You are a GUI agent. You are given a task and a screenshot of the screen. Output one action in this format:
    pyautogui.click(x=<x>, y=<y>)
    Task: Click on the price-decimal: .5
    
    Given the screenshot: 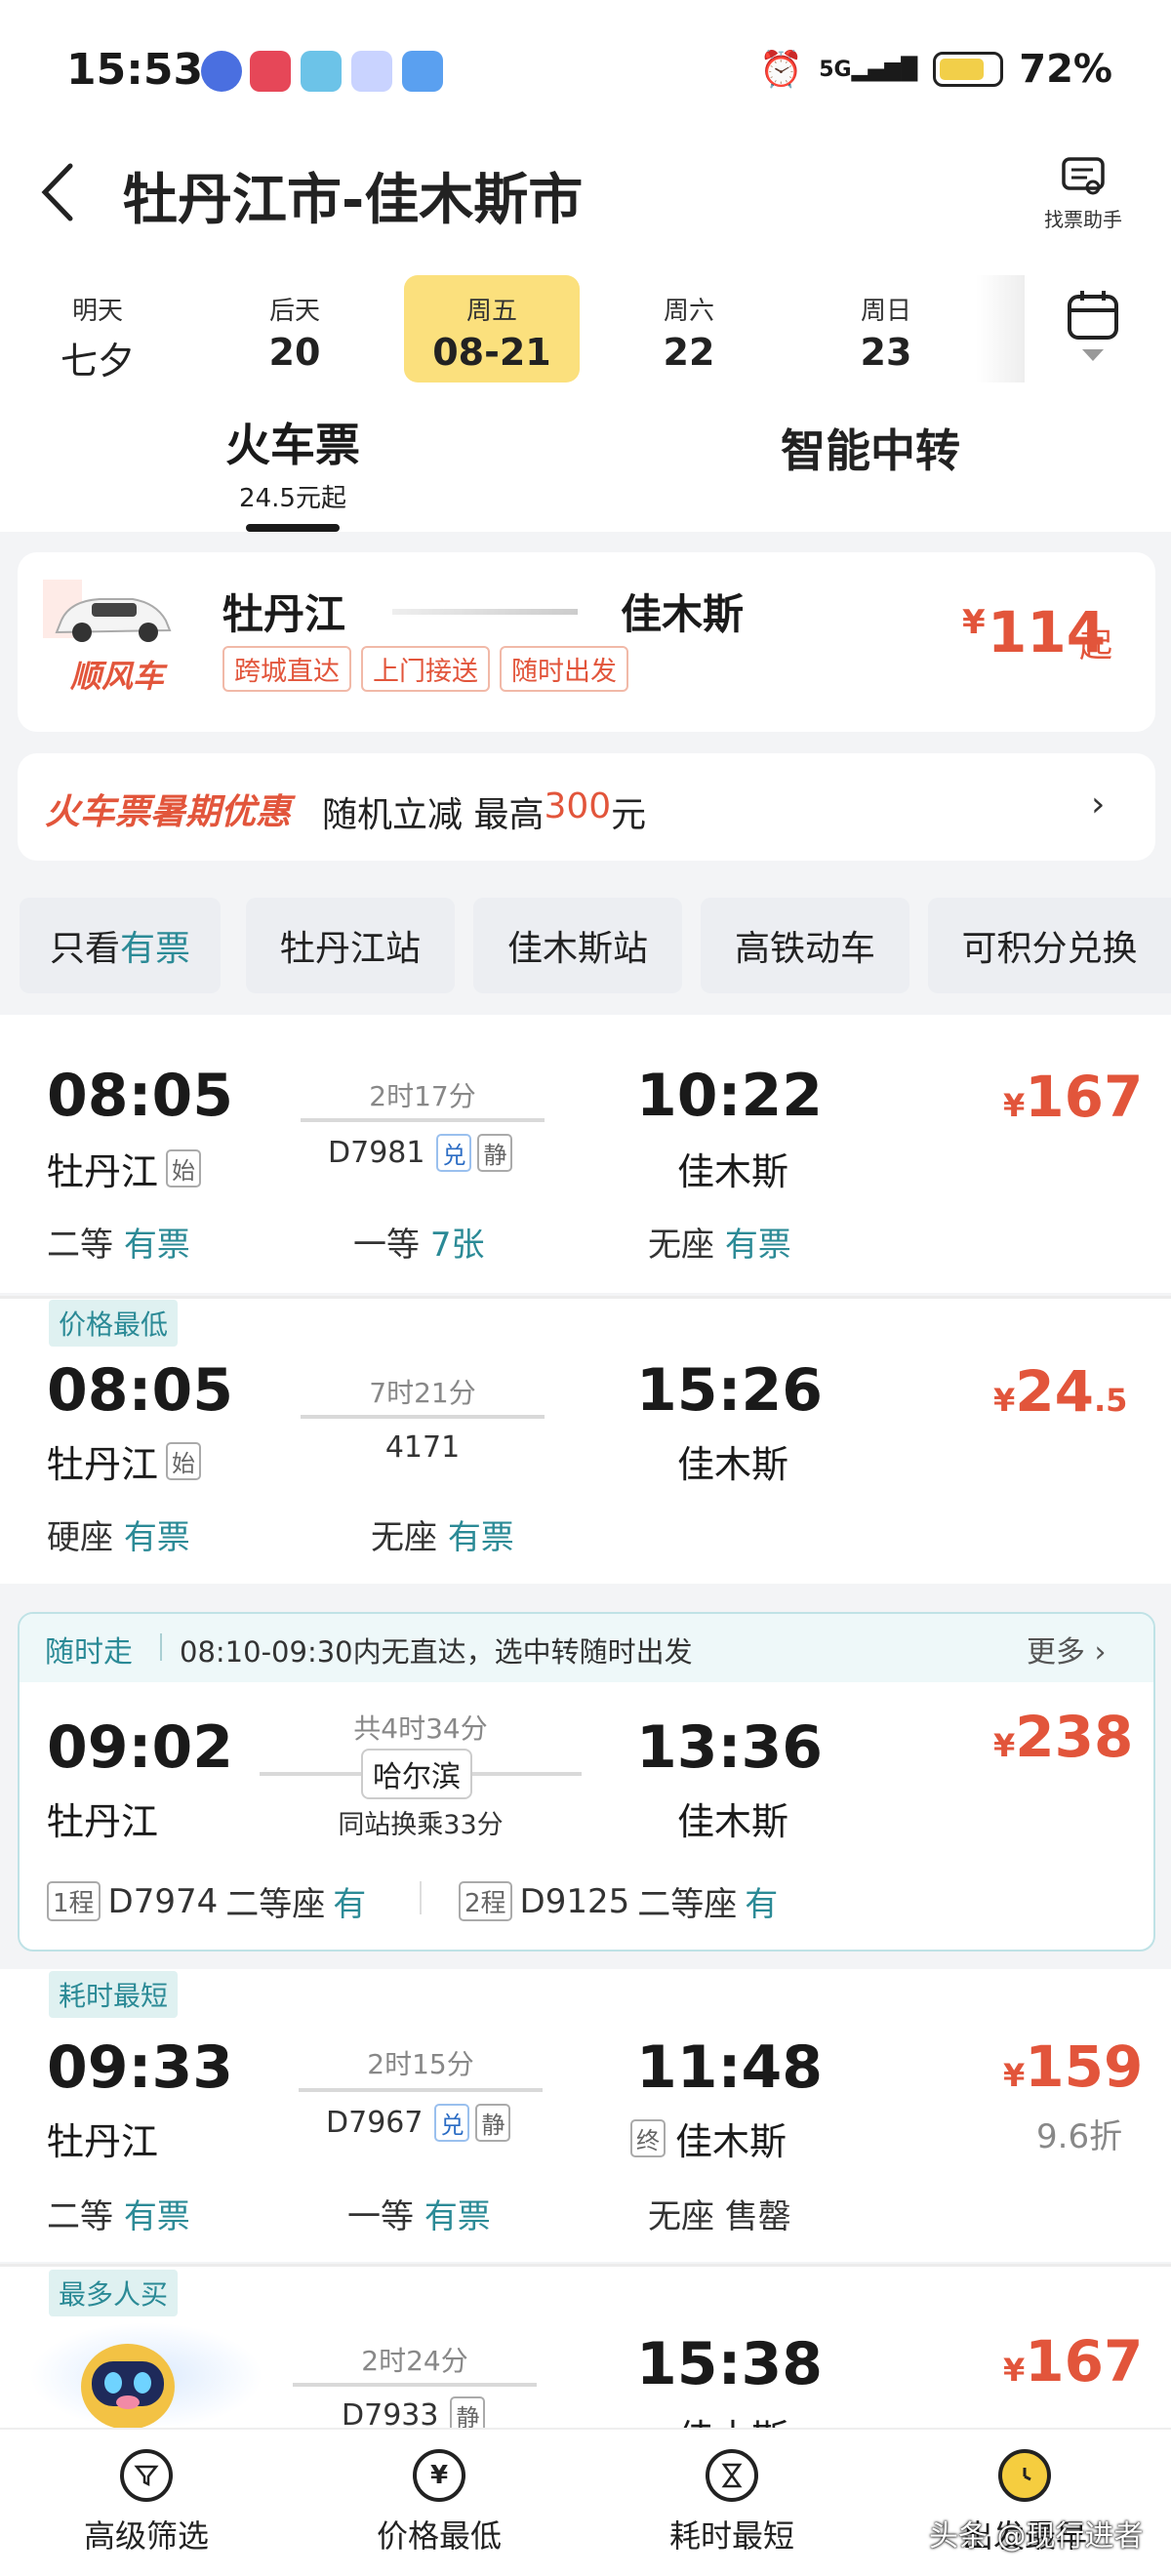 What is the action you would take?
    pyautogui.click(x=1110, y=1400)
    